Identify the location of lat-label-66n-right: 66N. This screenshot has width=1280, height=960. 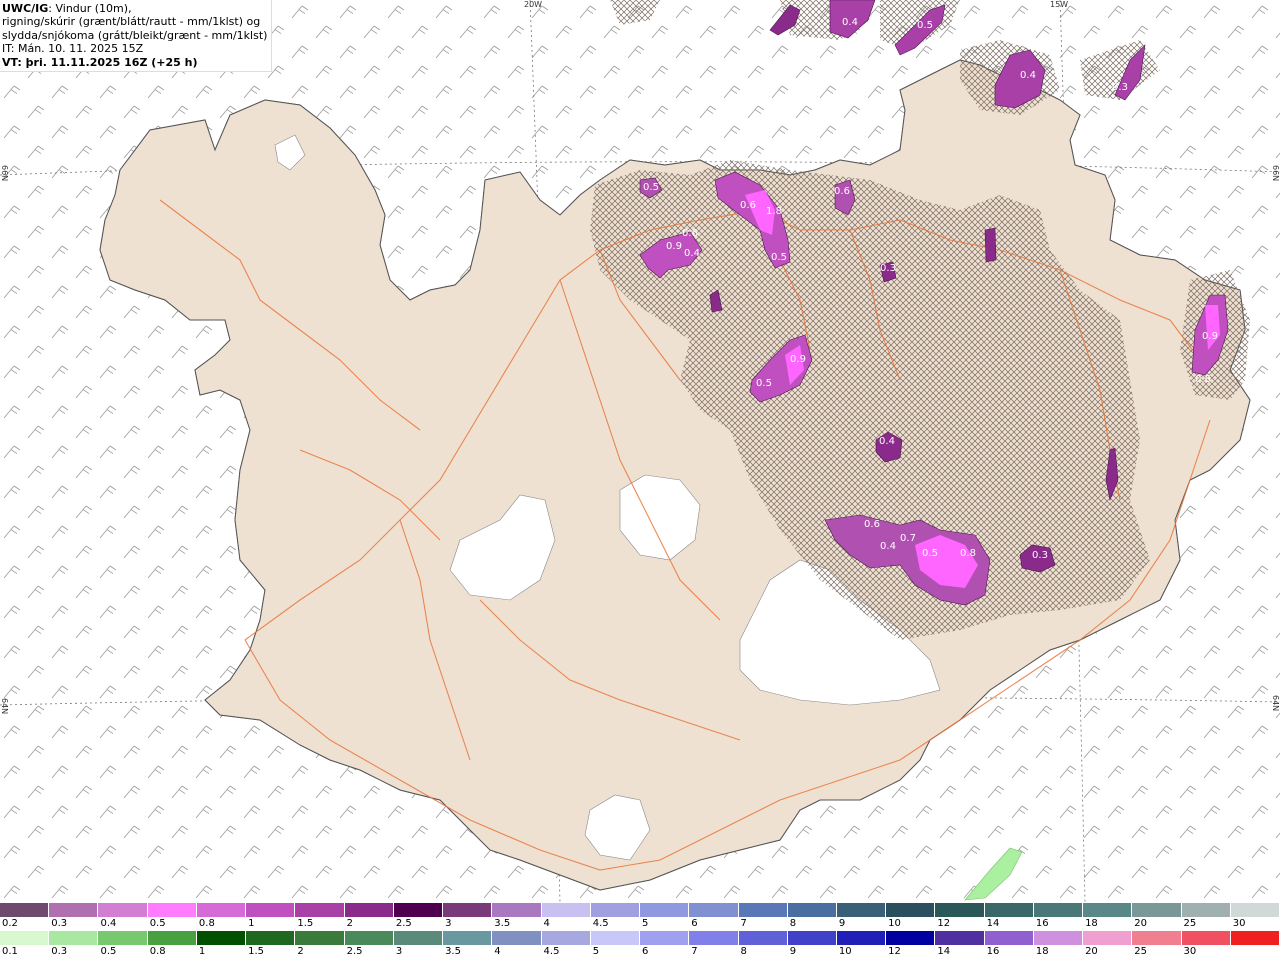
(1275, 173).